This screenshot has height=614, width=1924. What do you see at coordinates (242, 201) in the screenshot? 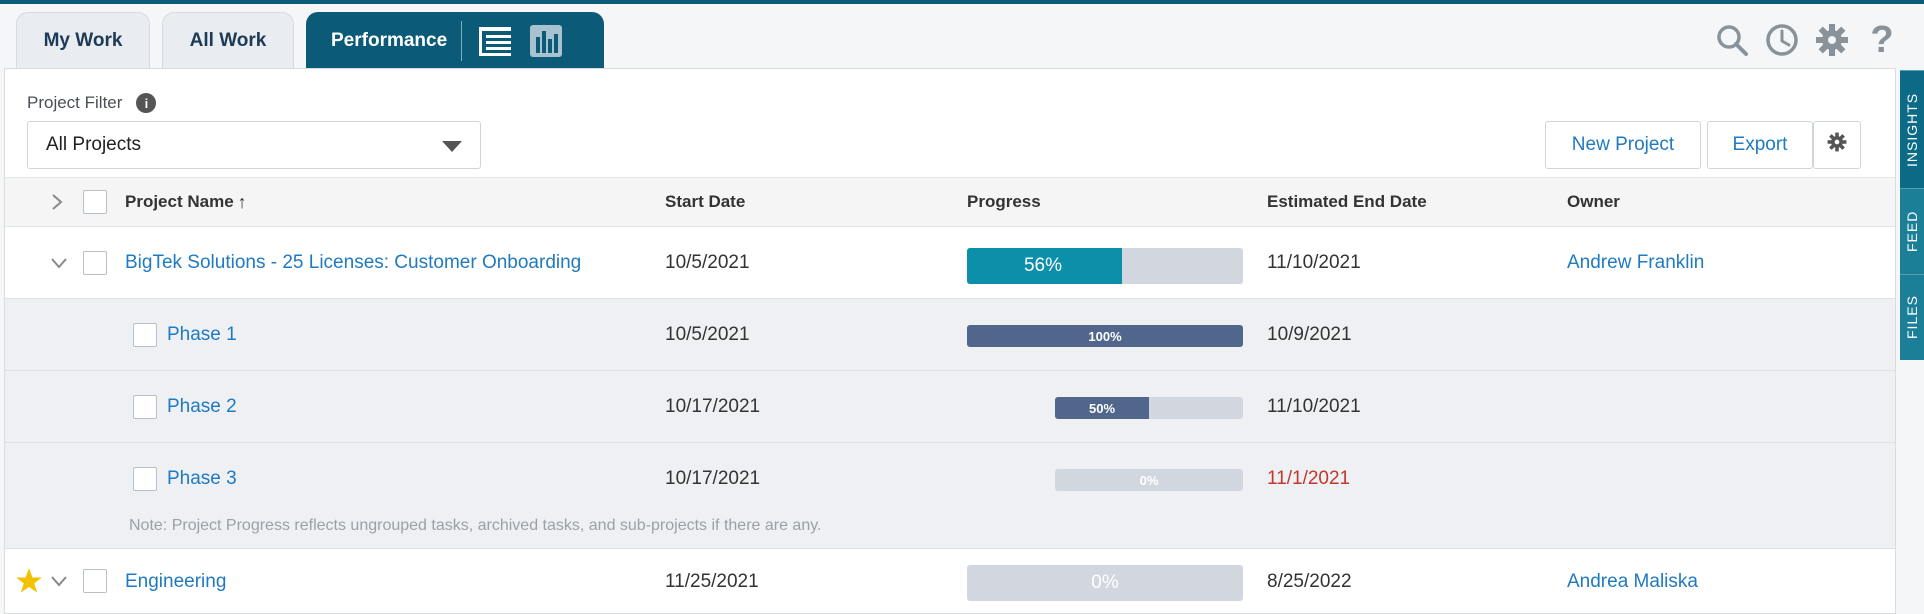
I see `sort-ascending-icon: ↑` at bounding box center [242, 201].